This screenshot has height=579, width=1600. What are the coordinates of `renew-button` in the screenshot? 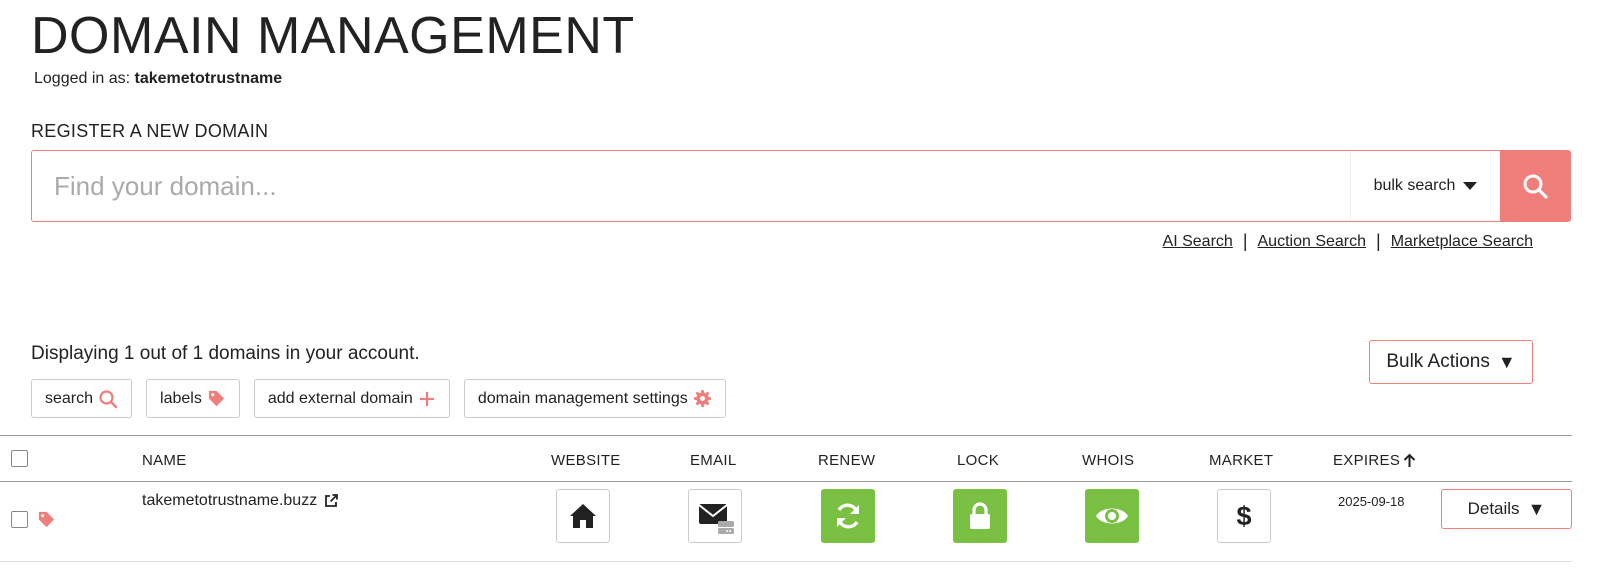 It's located at (848, 516).